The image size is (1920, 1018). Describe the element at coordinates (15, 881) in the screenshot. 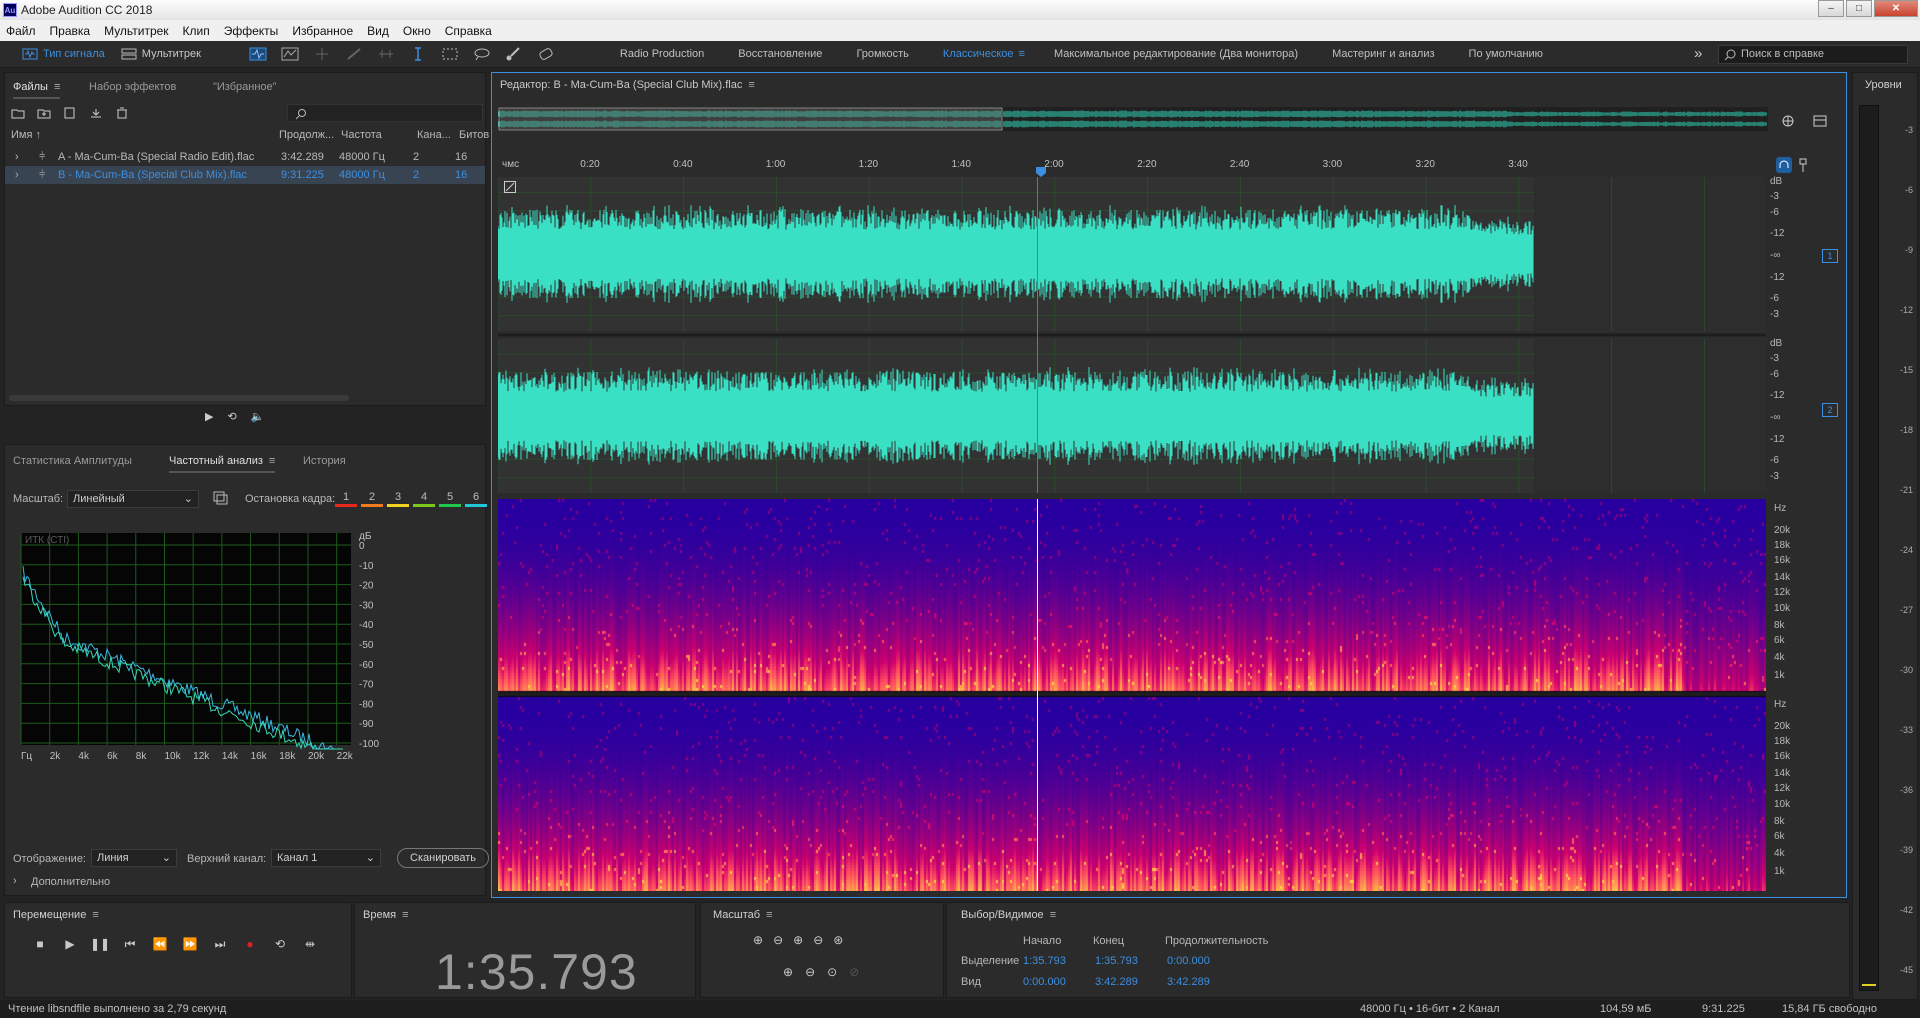

I see `advanced-toggle-icon: ›` at that location.